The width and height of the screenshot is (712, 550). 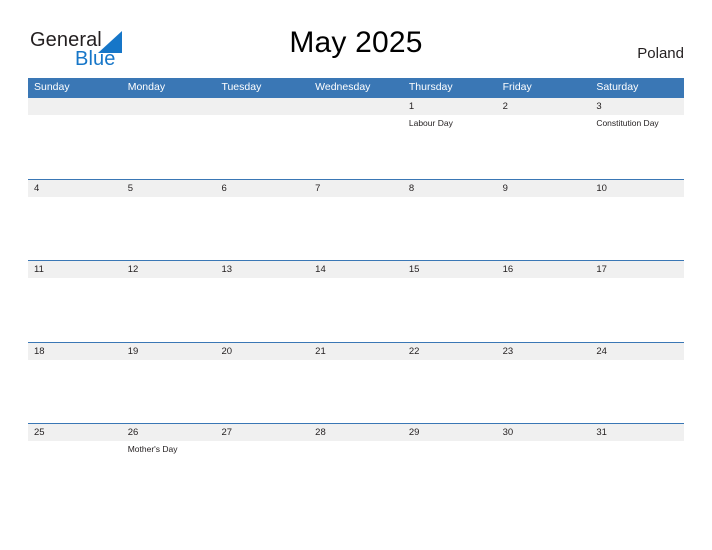 What do you see at coordinates (52, 87) in the screenshot?
I see `weekday-header-sunday: Sunday` at bounding box center [52, 87].